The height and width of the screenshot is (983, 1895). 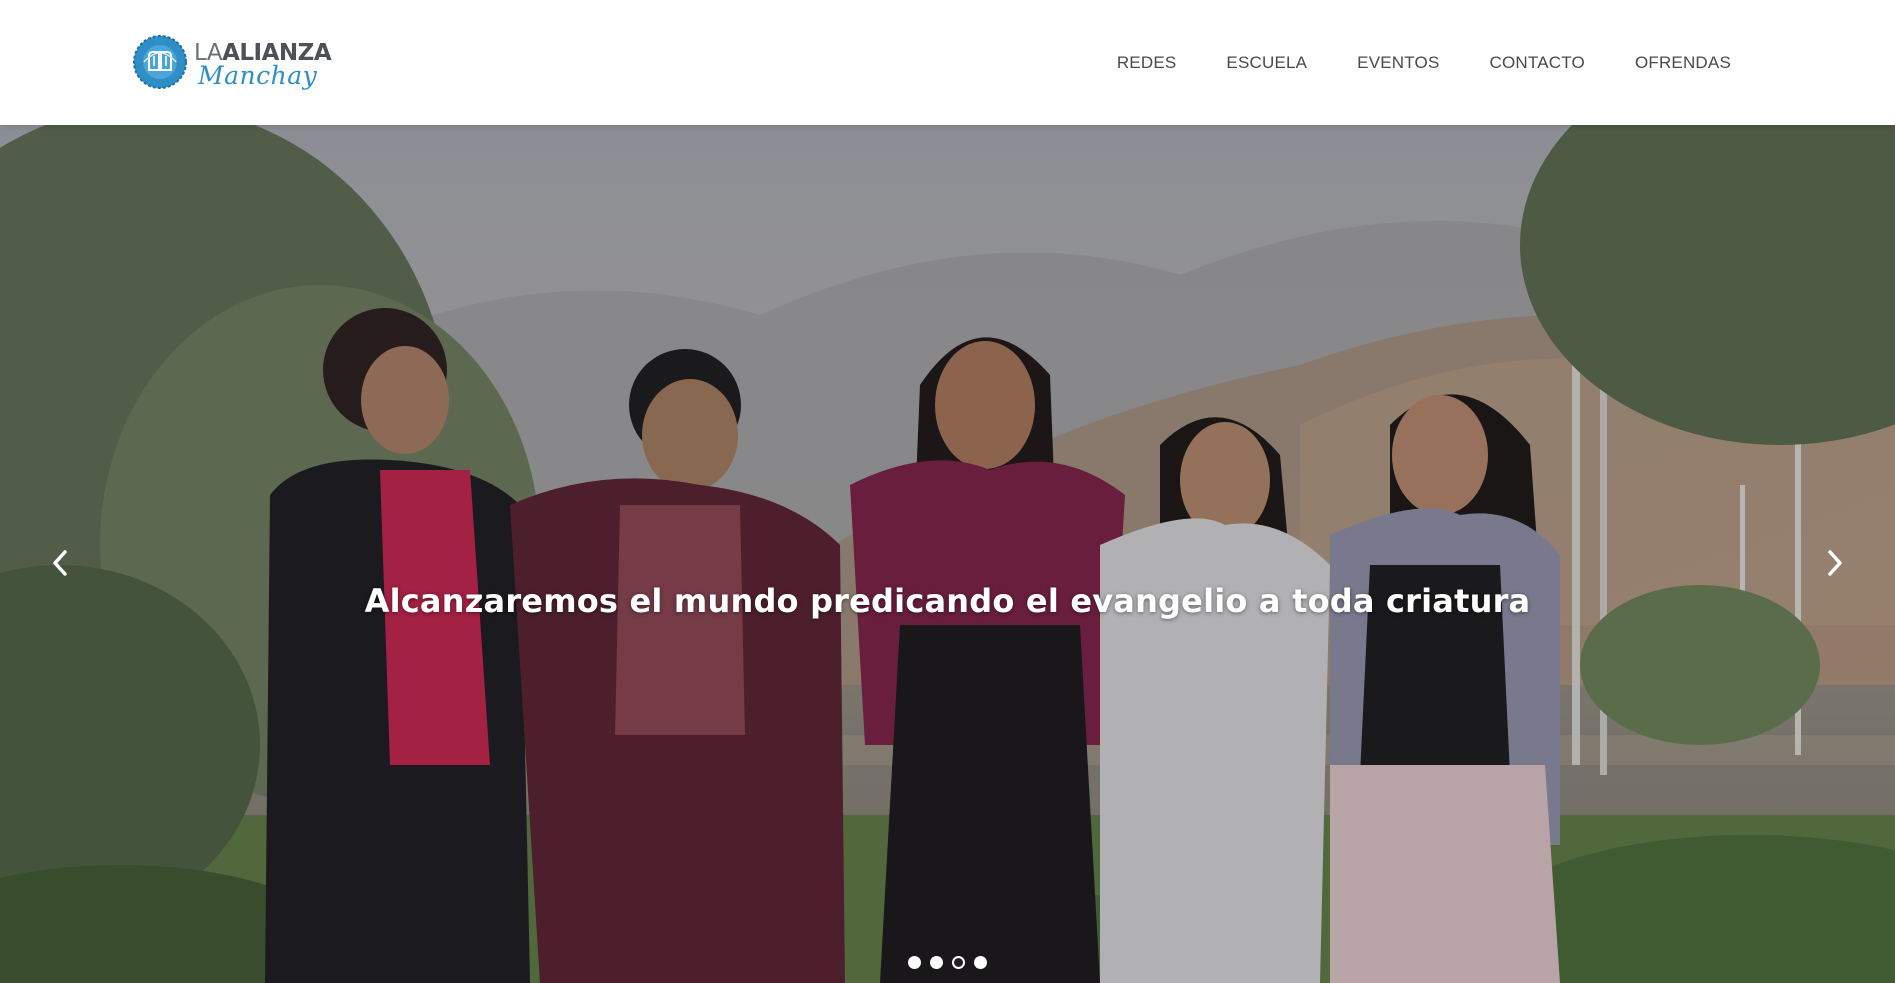 What do you see at coordinates (1266, 63) in the screenshot?
I see `nav-item-escuela: ESCUELA` at bounding box center [1266, 63].